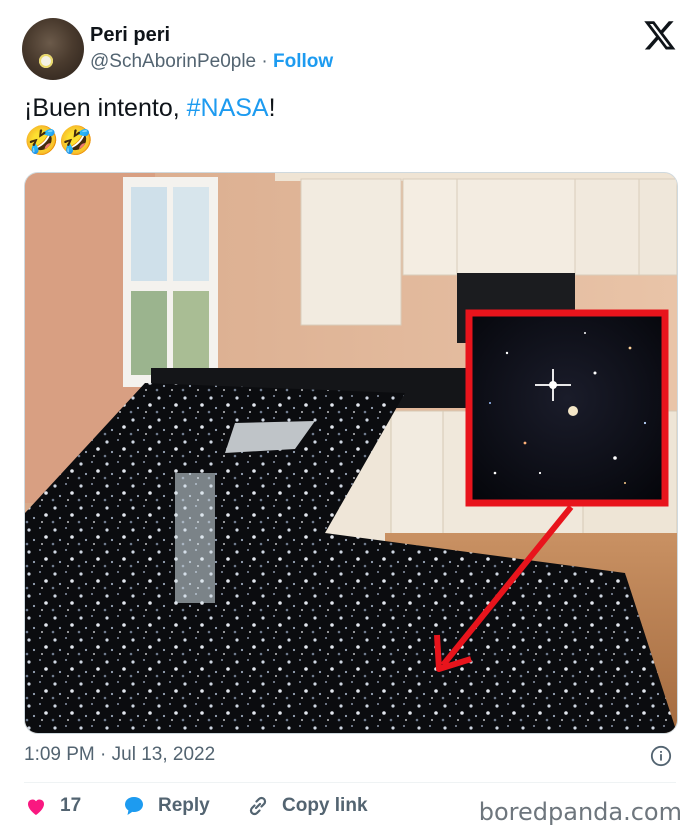  What do you see at coordinates (661, 756) in the screenshot?
I see `info-icon` at bounding box center [661, 756].